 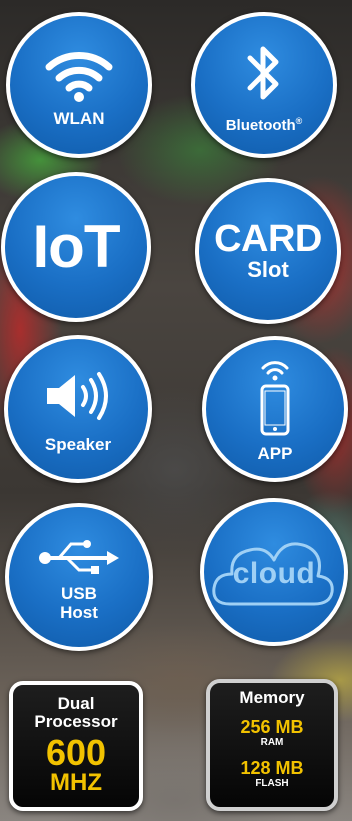 What do you see at coordinates (79, 76) in the screenshot?
I see `wifi-icon` at bounding box center [79, 76].